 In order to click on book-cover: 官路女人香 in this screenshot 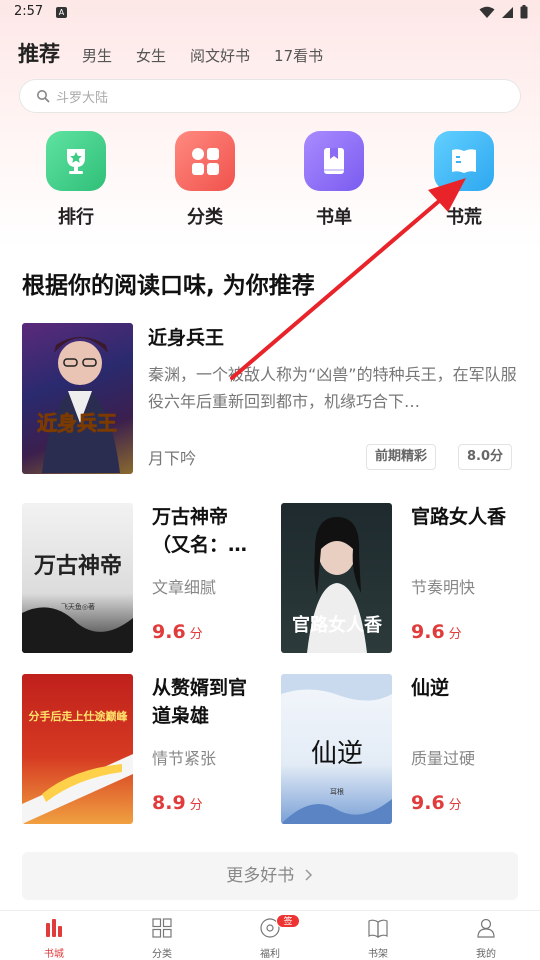, I will do `click(336, 578)`.